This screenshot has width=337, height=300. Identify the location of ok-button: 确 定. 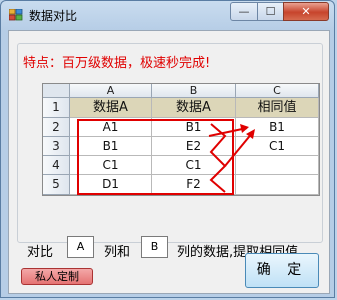
(282, 270).